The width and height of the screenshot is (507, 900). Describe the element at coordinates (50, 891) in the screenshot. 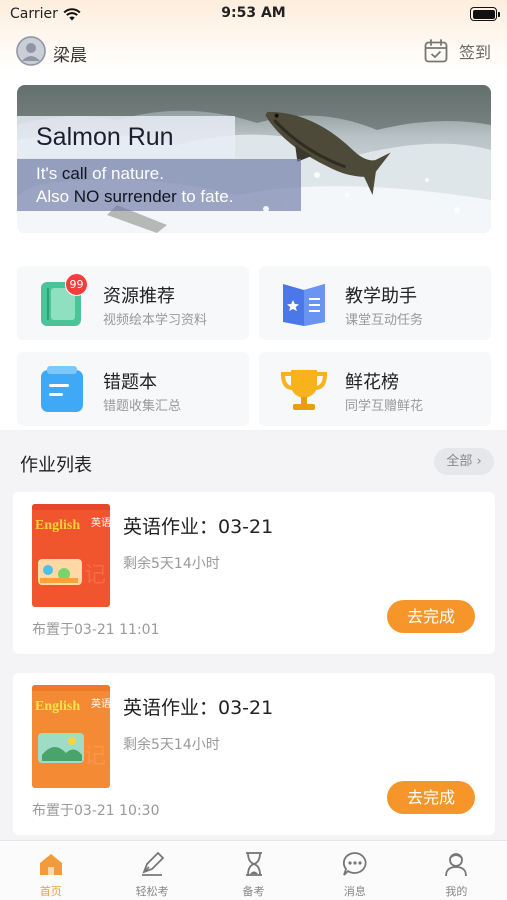

I see `tab-label: 首页` at that location.